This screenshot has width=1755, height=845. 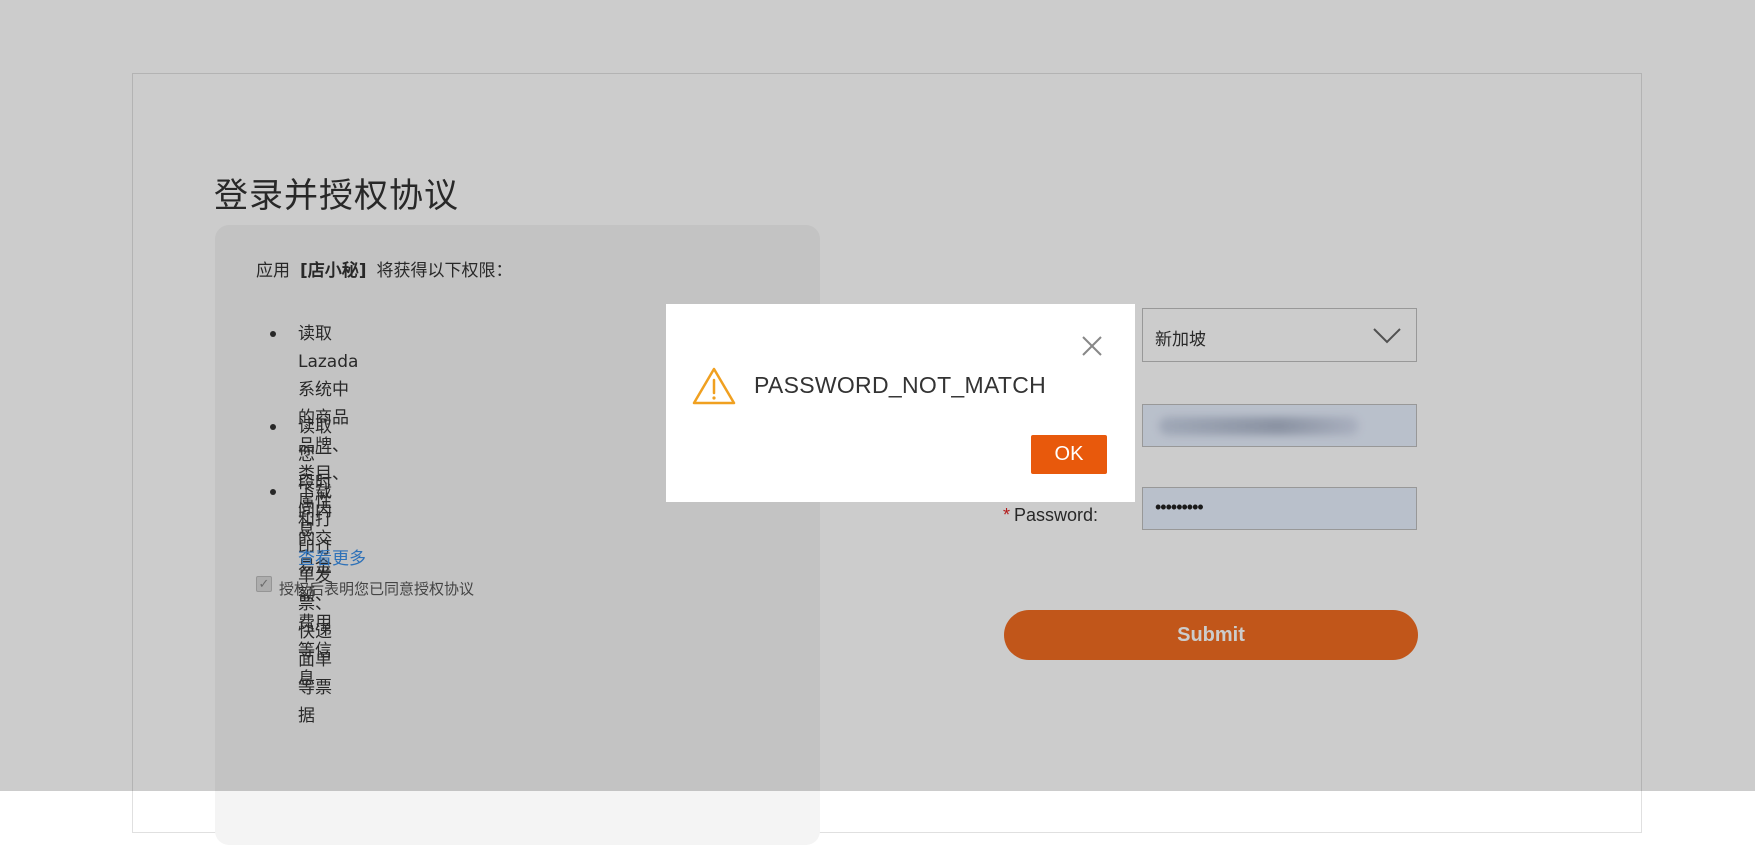 I want to click on close-icon, so click(x=1092, y=346).